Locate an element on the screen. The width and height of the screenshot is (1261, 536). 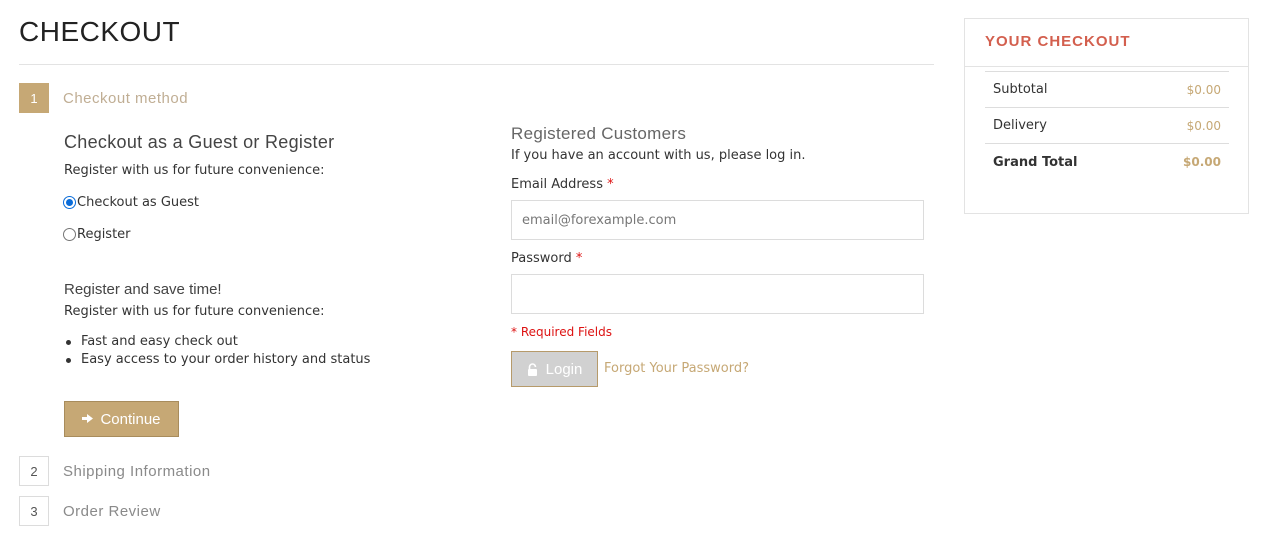
guest-radio is located at coordinates (69, 202).